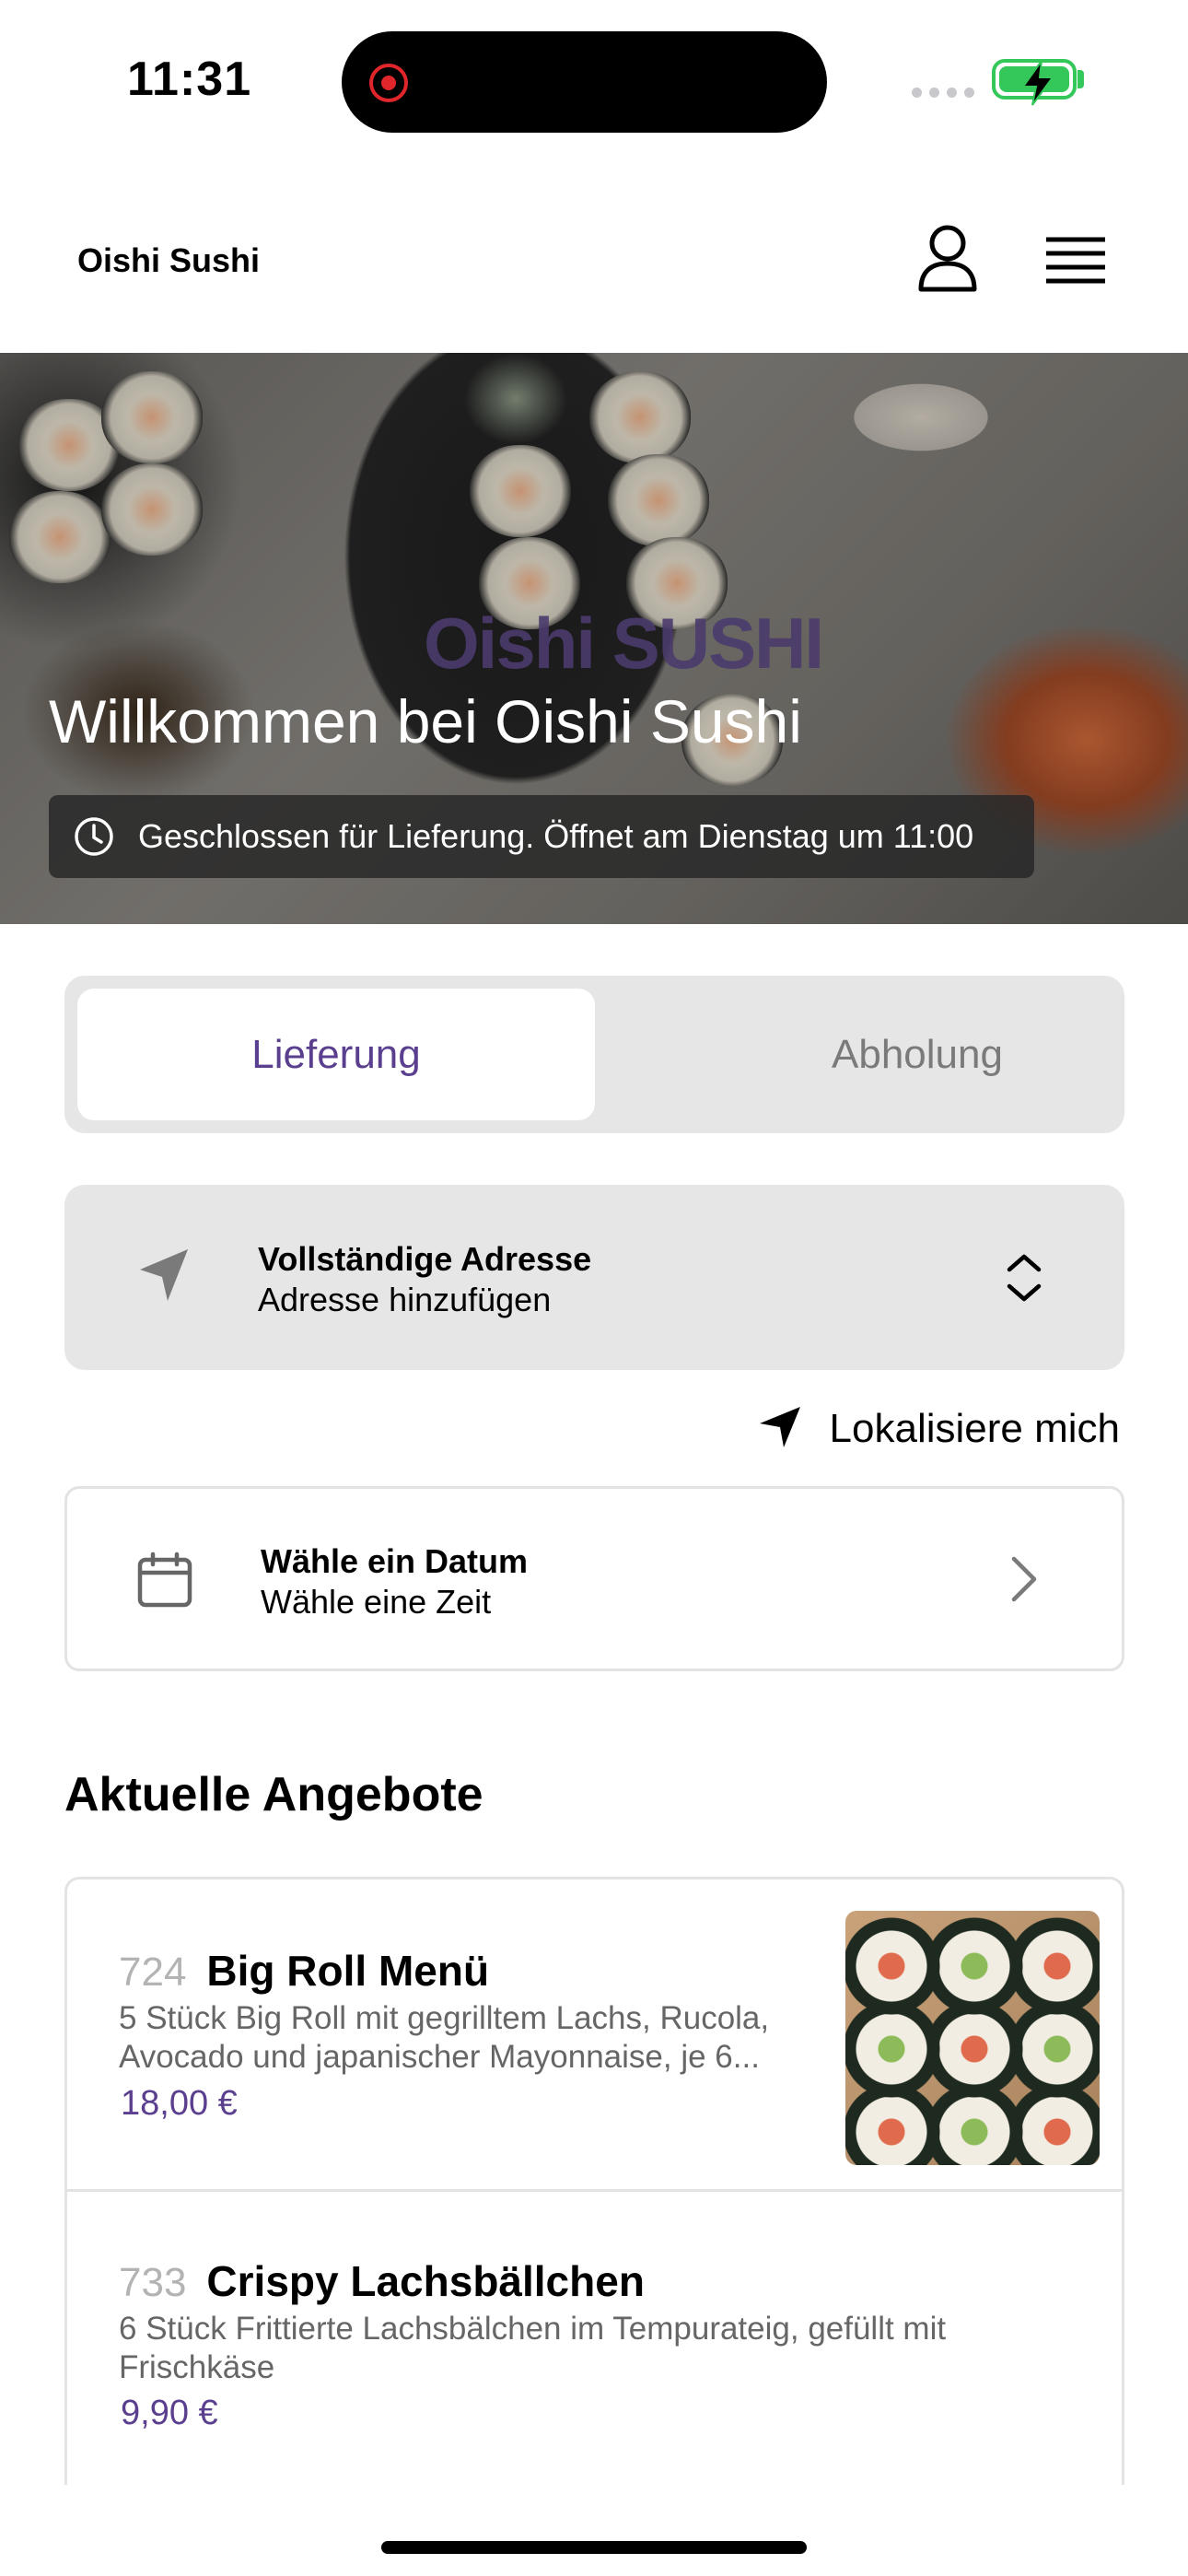 The width and height of the screenshot is (1188, 2576). Describe the element at coordinates (1076, 260) in the screenshot. I see `menu-icon` at that location.